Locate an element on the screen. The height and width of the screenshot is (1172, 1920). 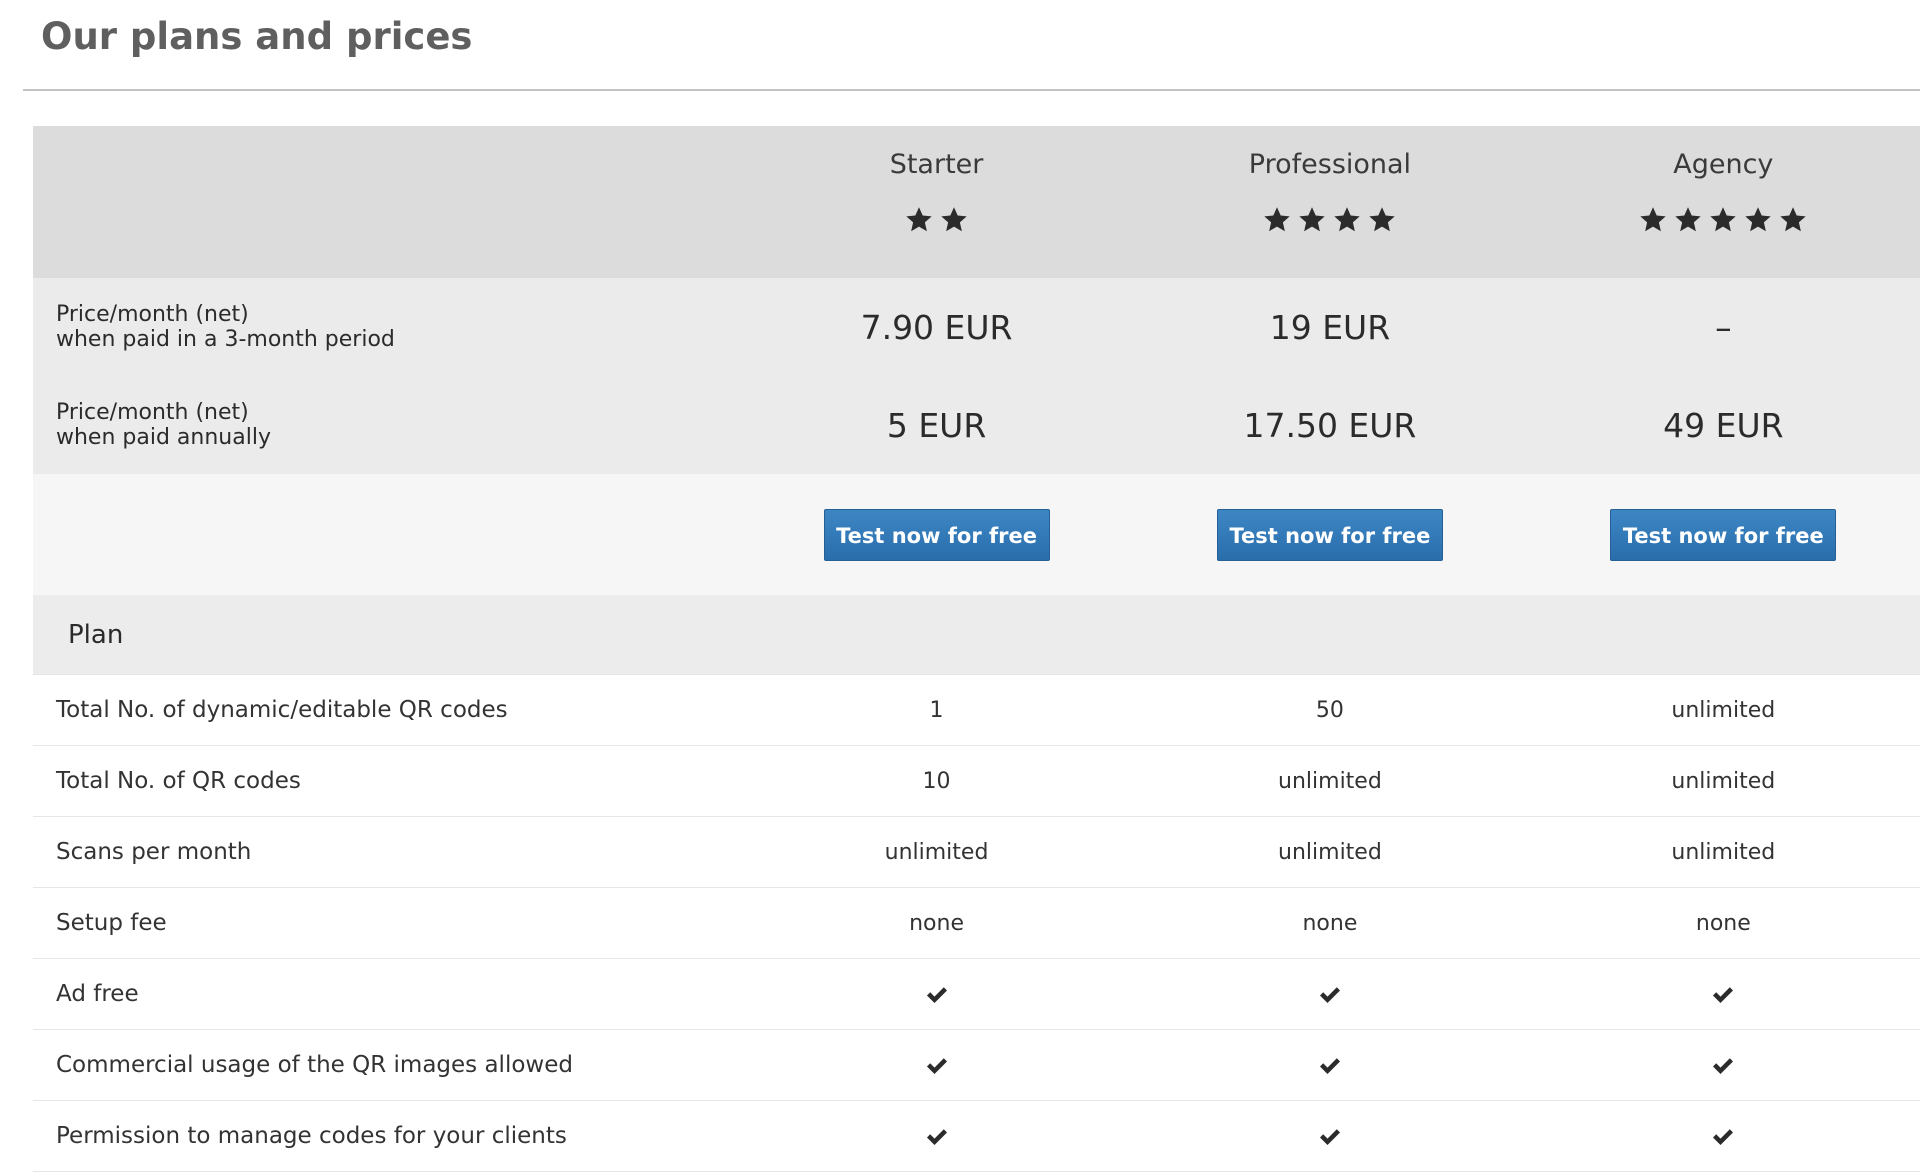
price-value: – is located at coordinates (1723, 327).